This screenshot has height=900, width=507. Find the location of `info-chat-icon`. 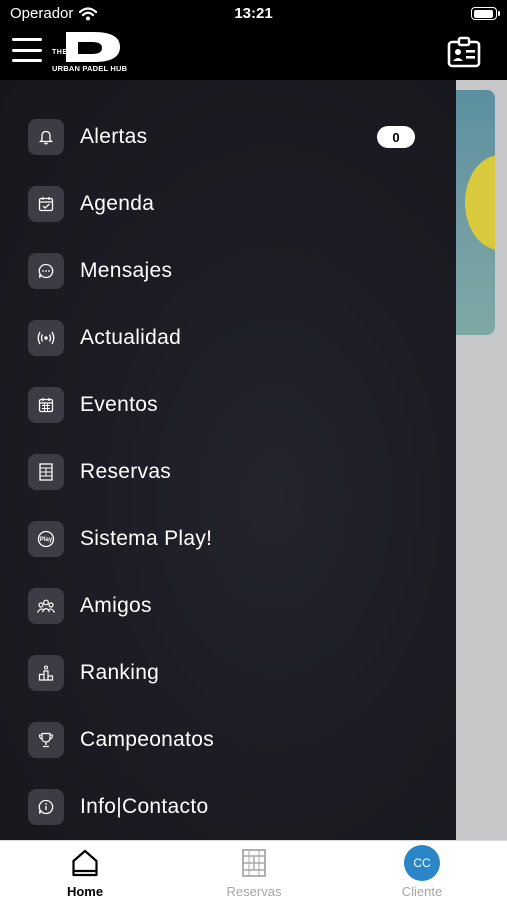

info-chat-icon is located at coordinates (46, 807).